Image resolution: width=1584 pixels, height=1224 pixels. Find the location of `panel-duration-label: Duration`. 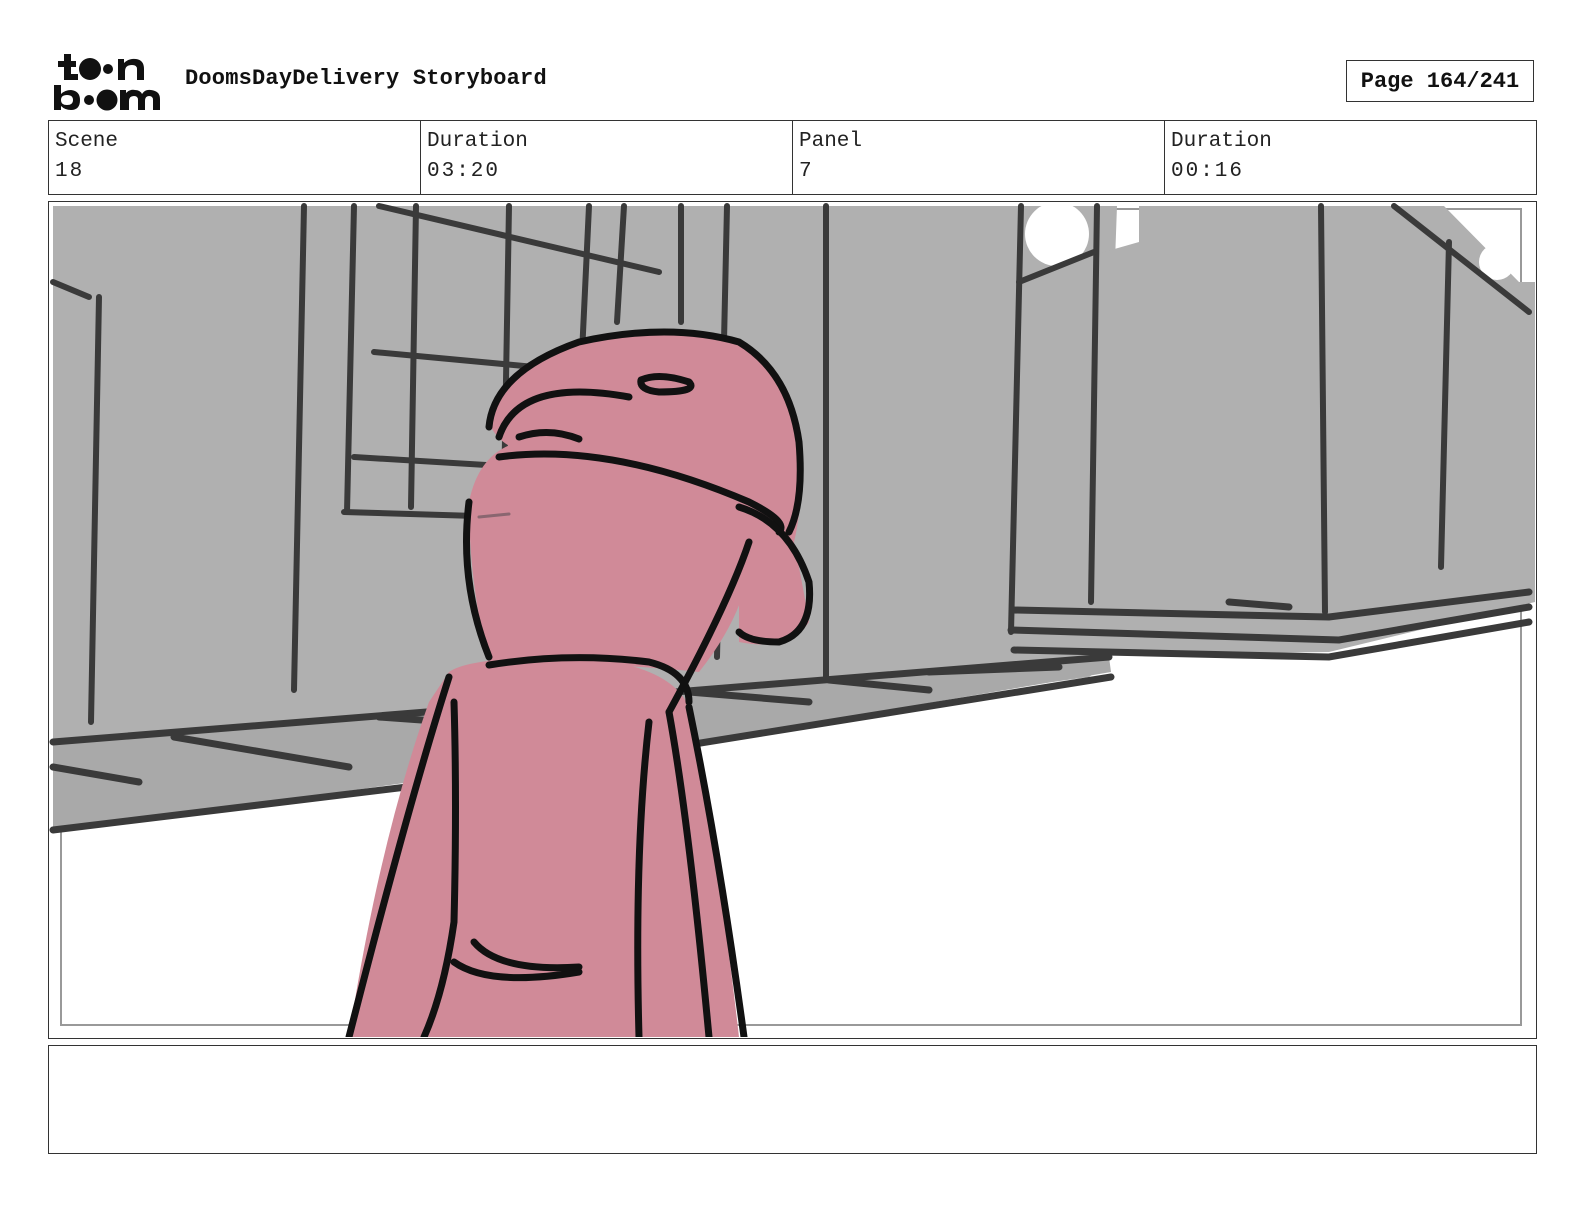

panel-duration-label: Duration is located at coordinates (1221, 141).